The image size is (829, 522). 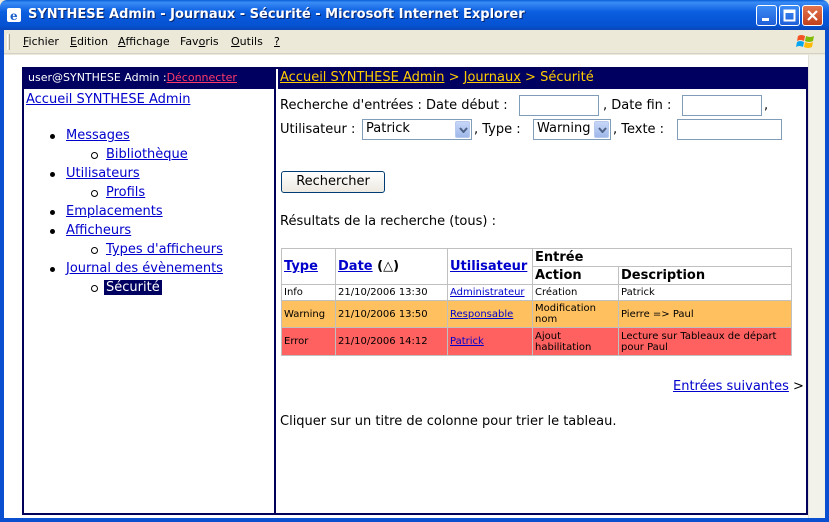 I want to click on menu-fichier: Fichier, so click(x=41, y=41).